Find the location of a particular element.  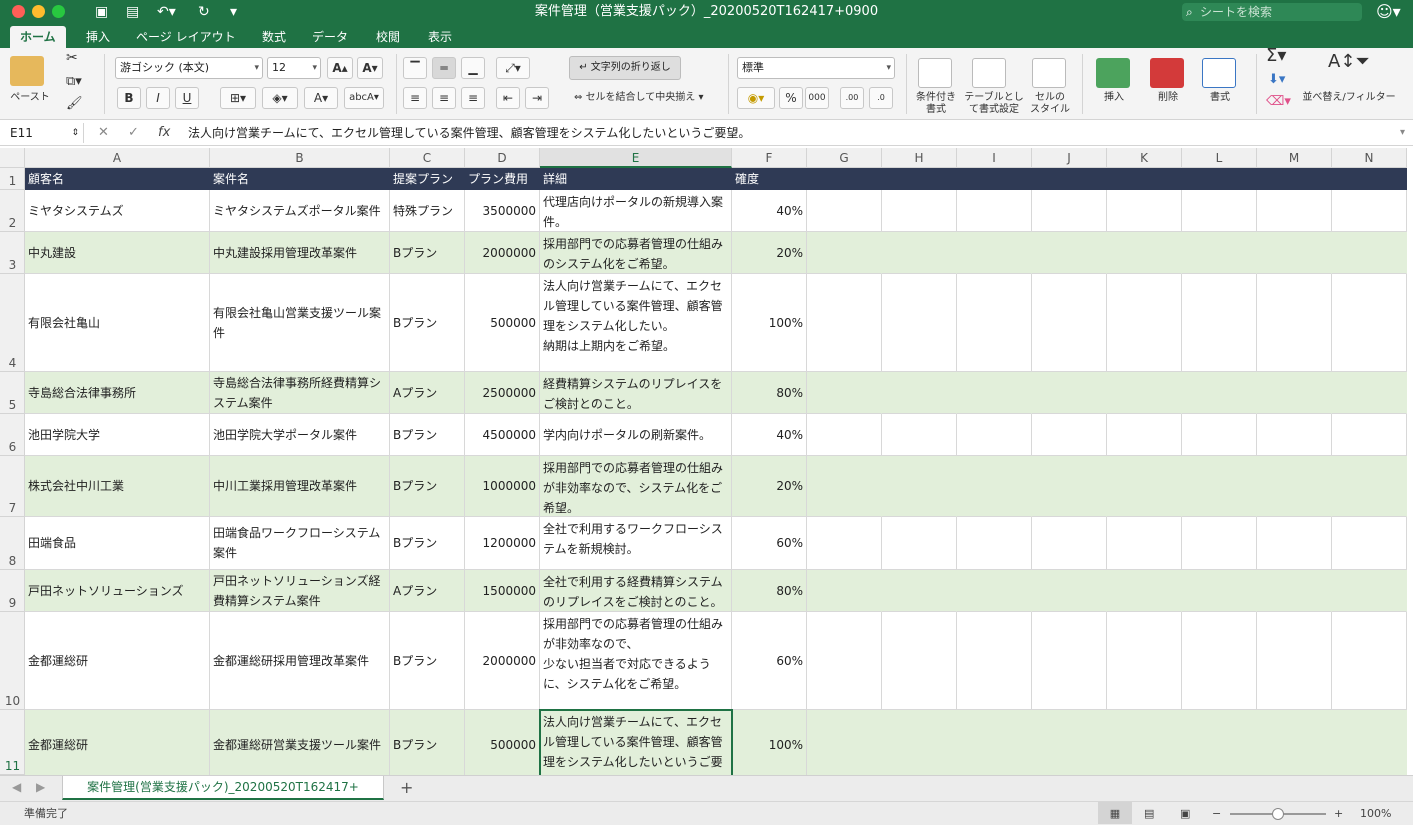

cell-g10 is located at coordinates (844, 661).